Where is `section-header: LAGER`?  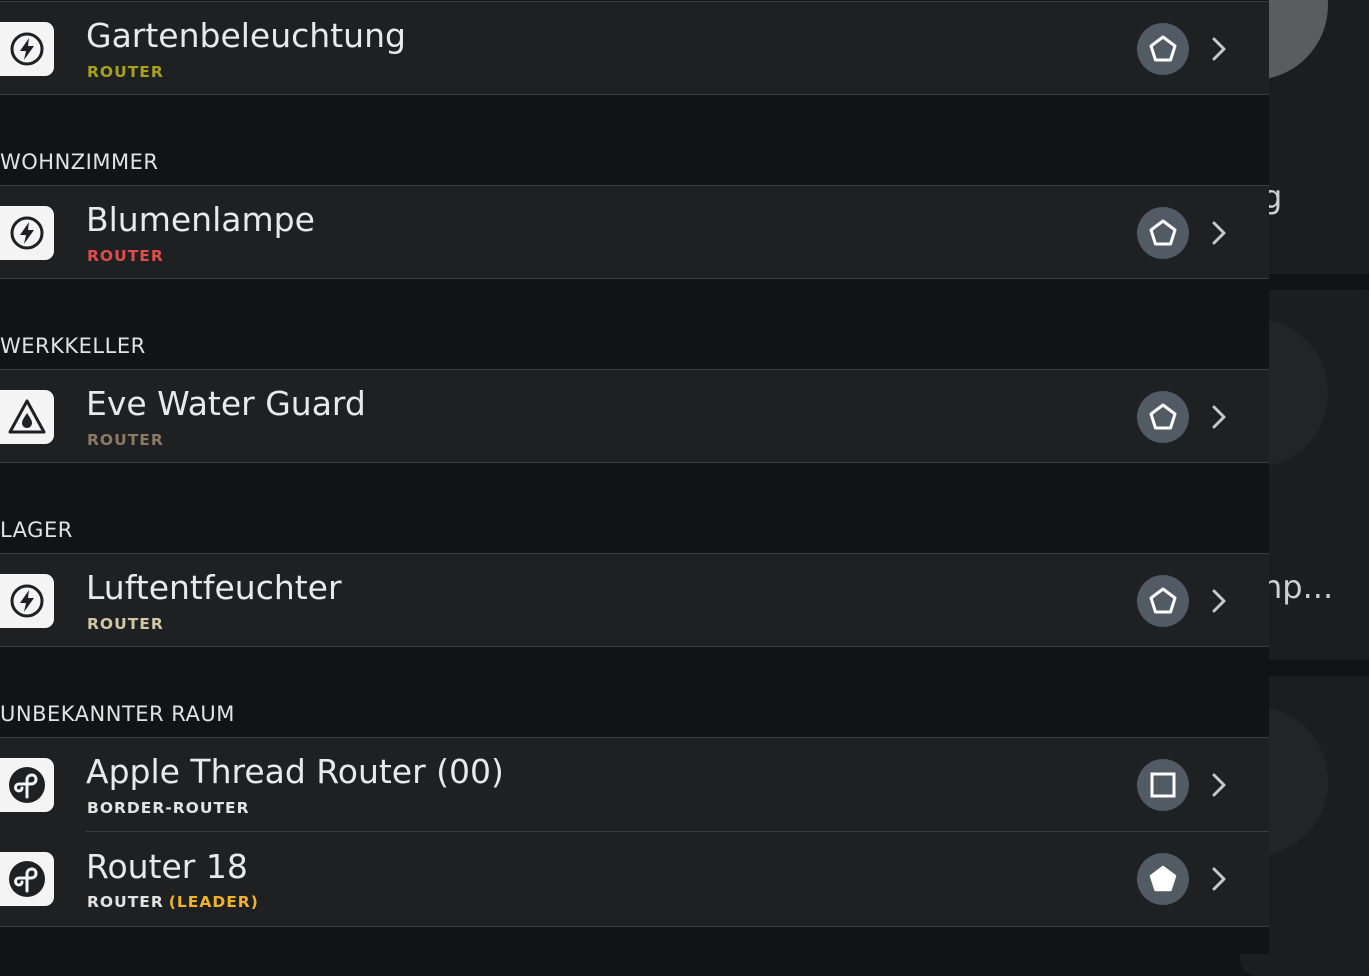
section-header: LAGER is located at coordinates (36, 530).